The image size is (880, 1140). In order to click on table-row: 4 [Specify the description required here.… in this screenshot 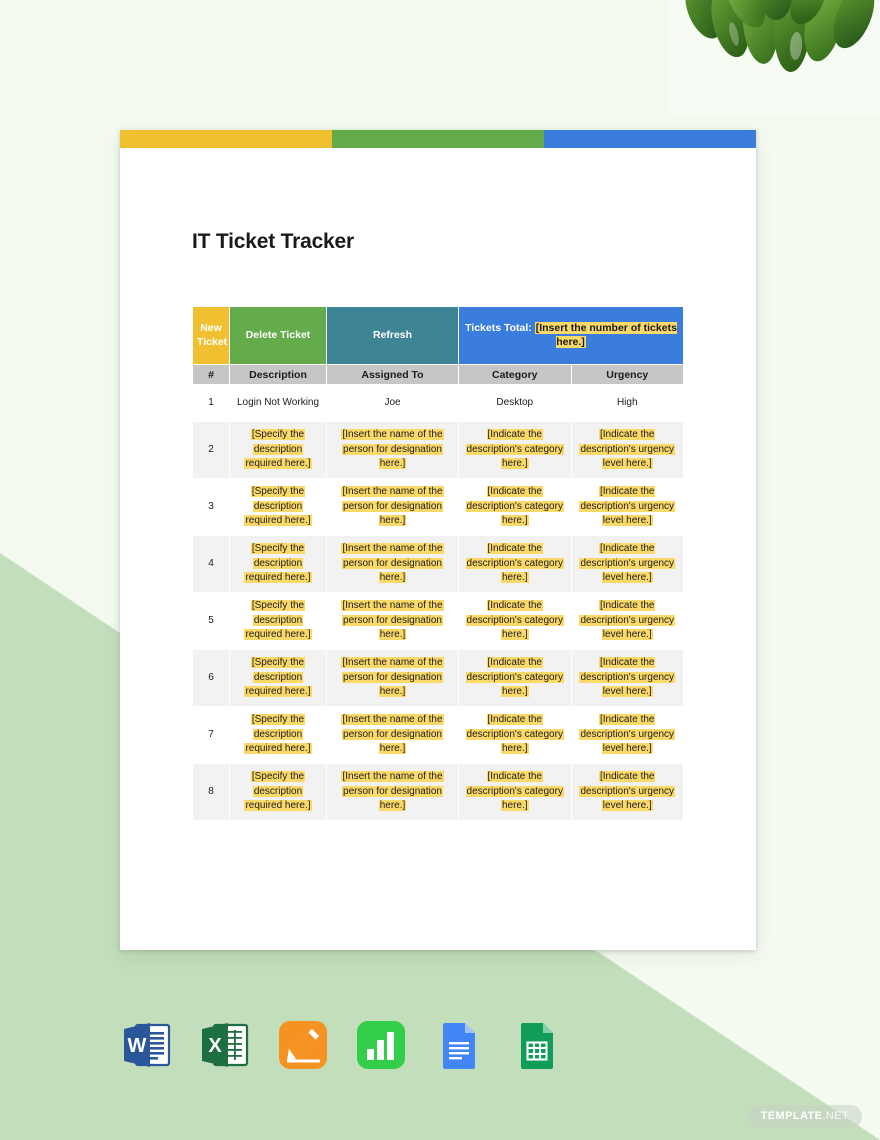, I will do `click(438, 564)`.